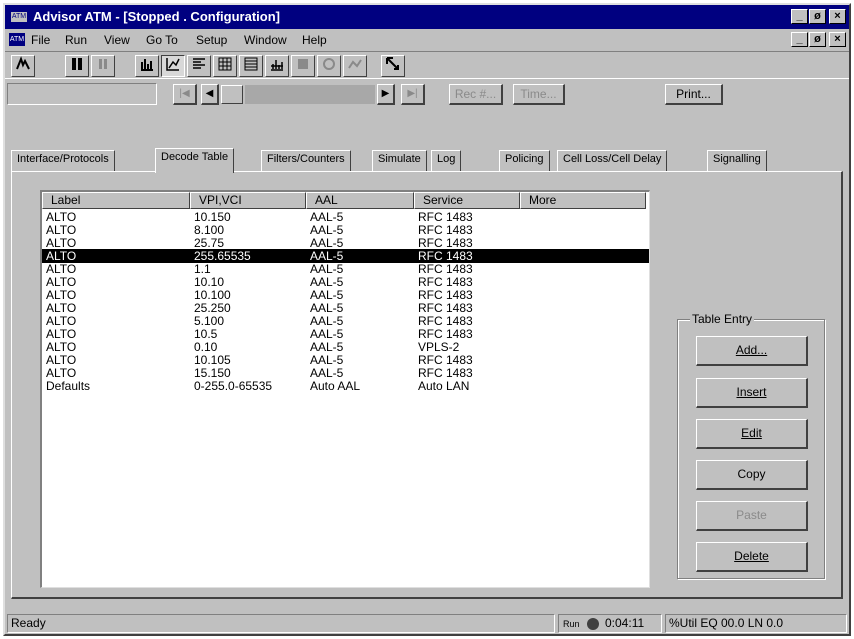 Image resolution: width=854 pixels, height=639 pixels. What do you see at coordinates (248, 200) in the screenshot?
I see `column-header-vpi-vci: VPI,VCI` at bounding box center [248, 200].